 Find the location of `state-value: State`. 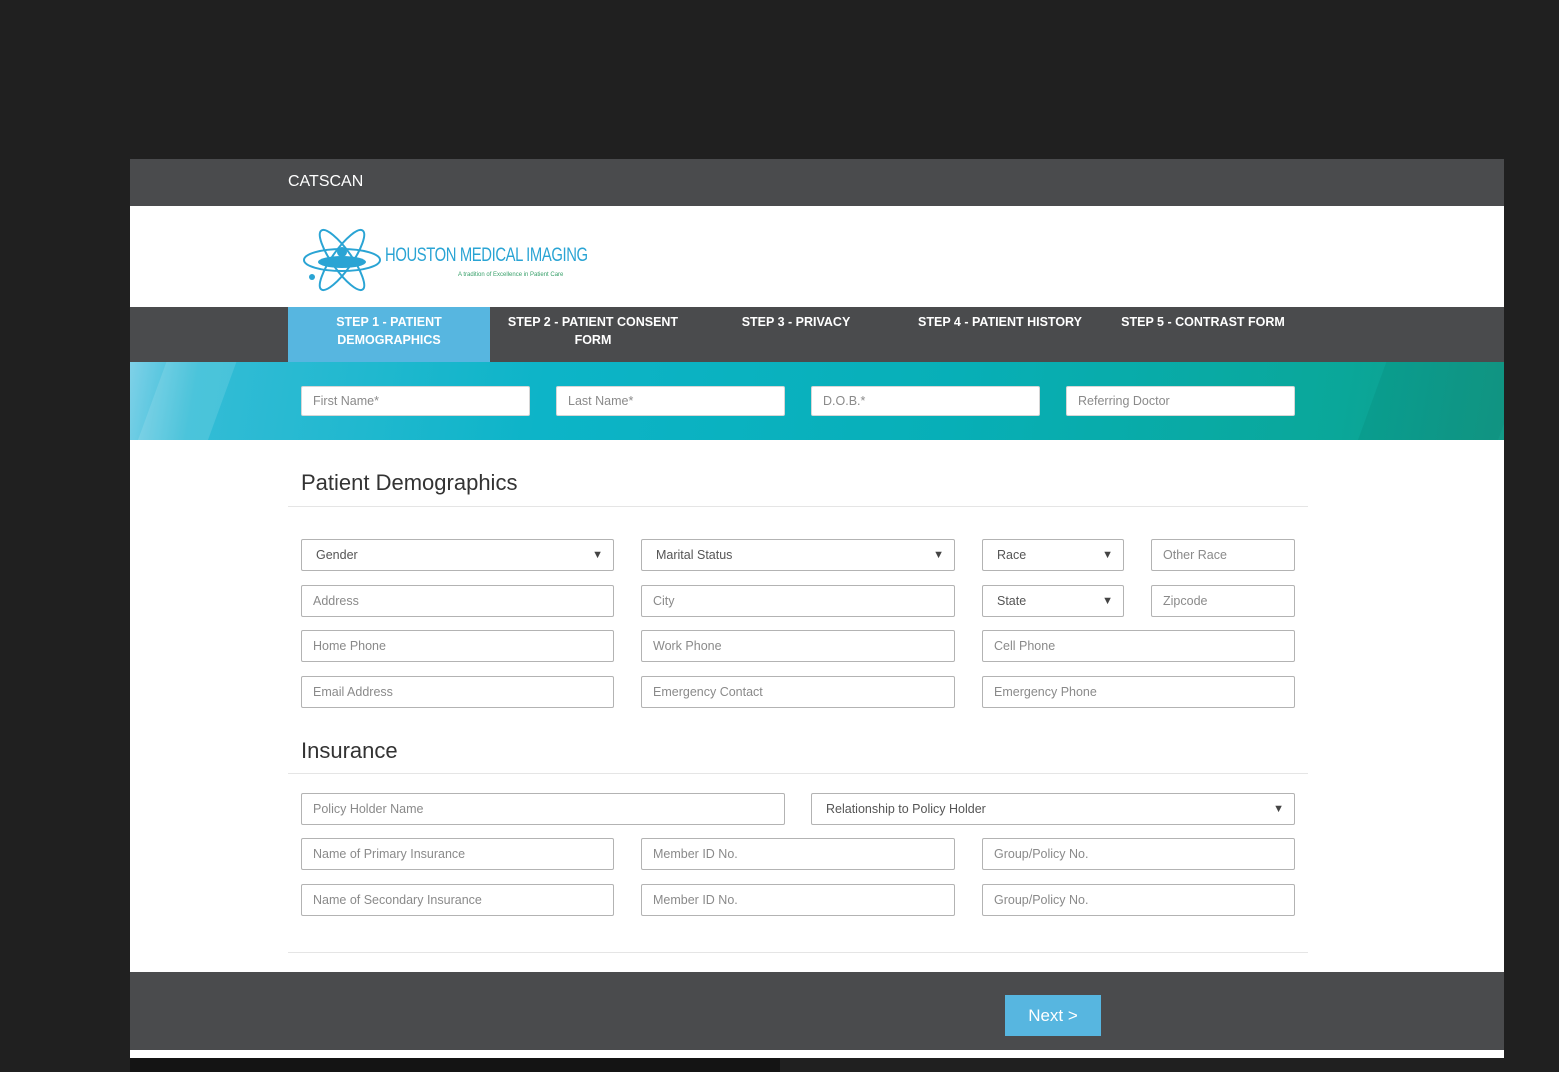

state-value: State is located at coordinates (1012, 601).